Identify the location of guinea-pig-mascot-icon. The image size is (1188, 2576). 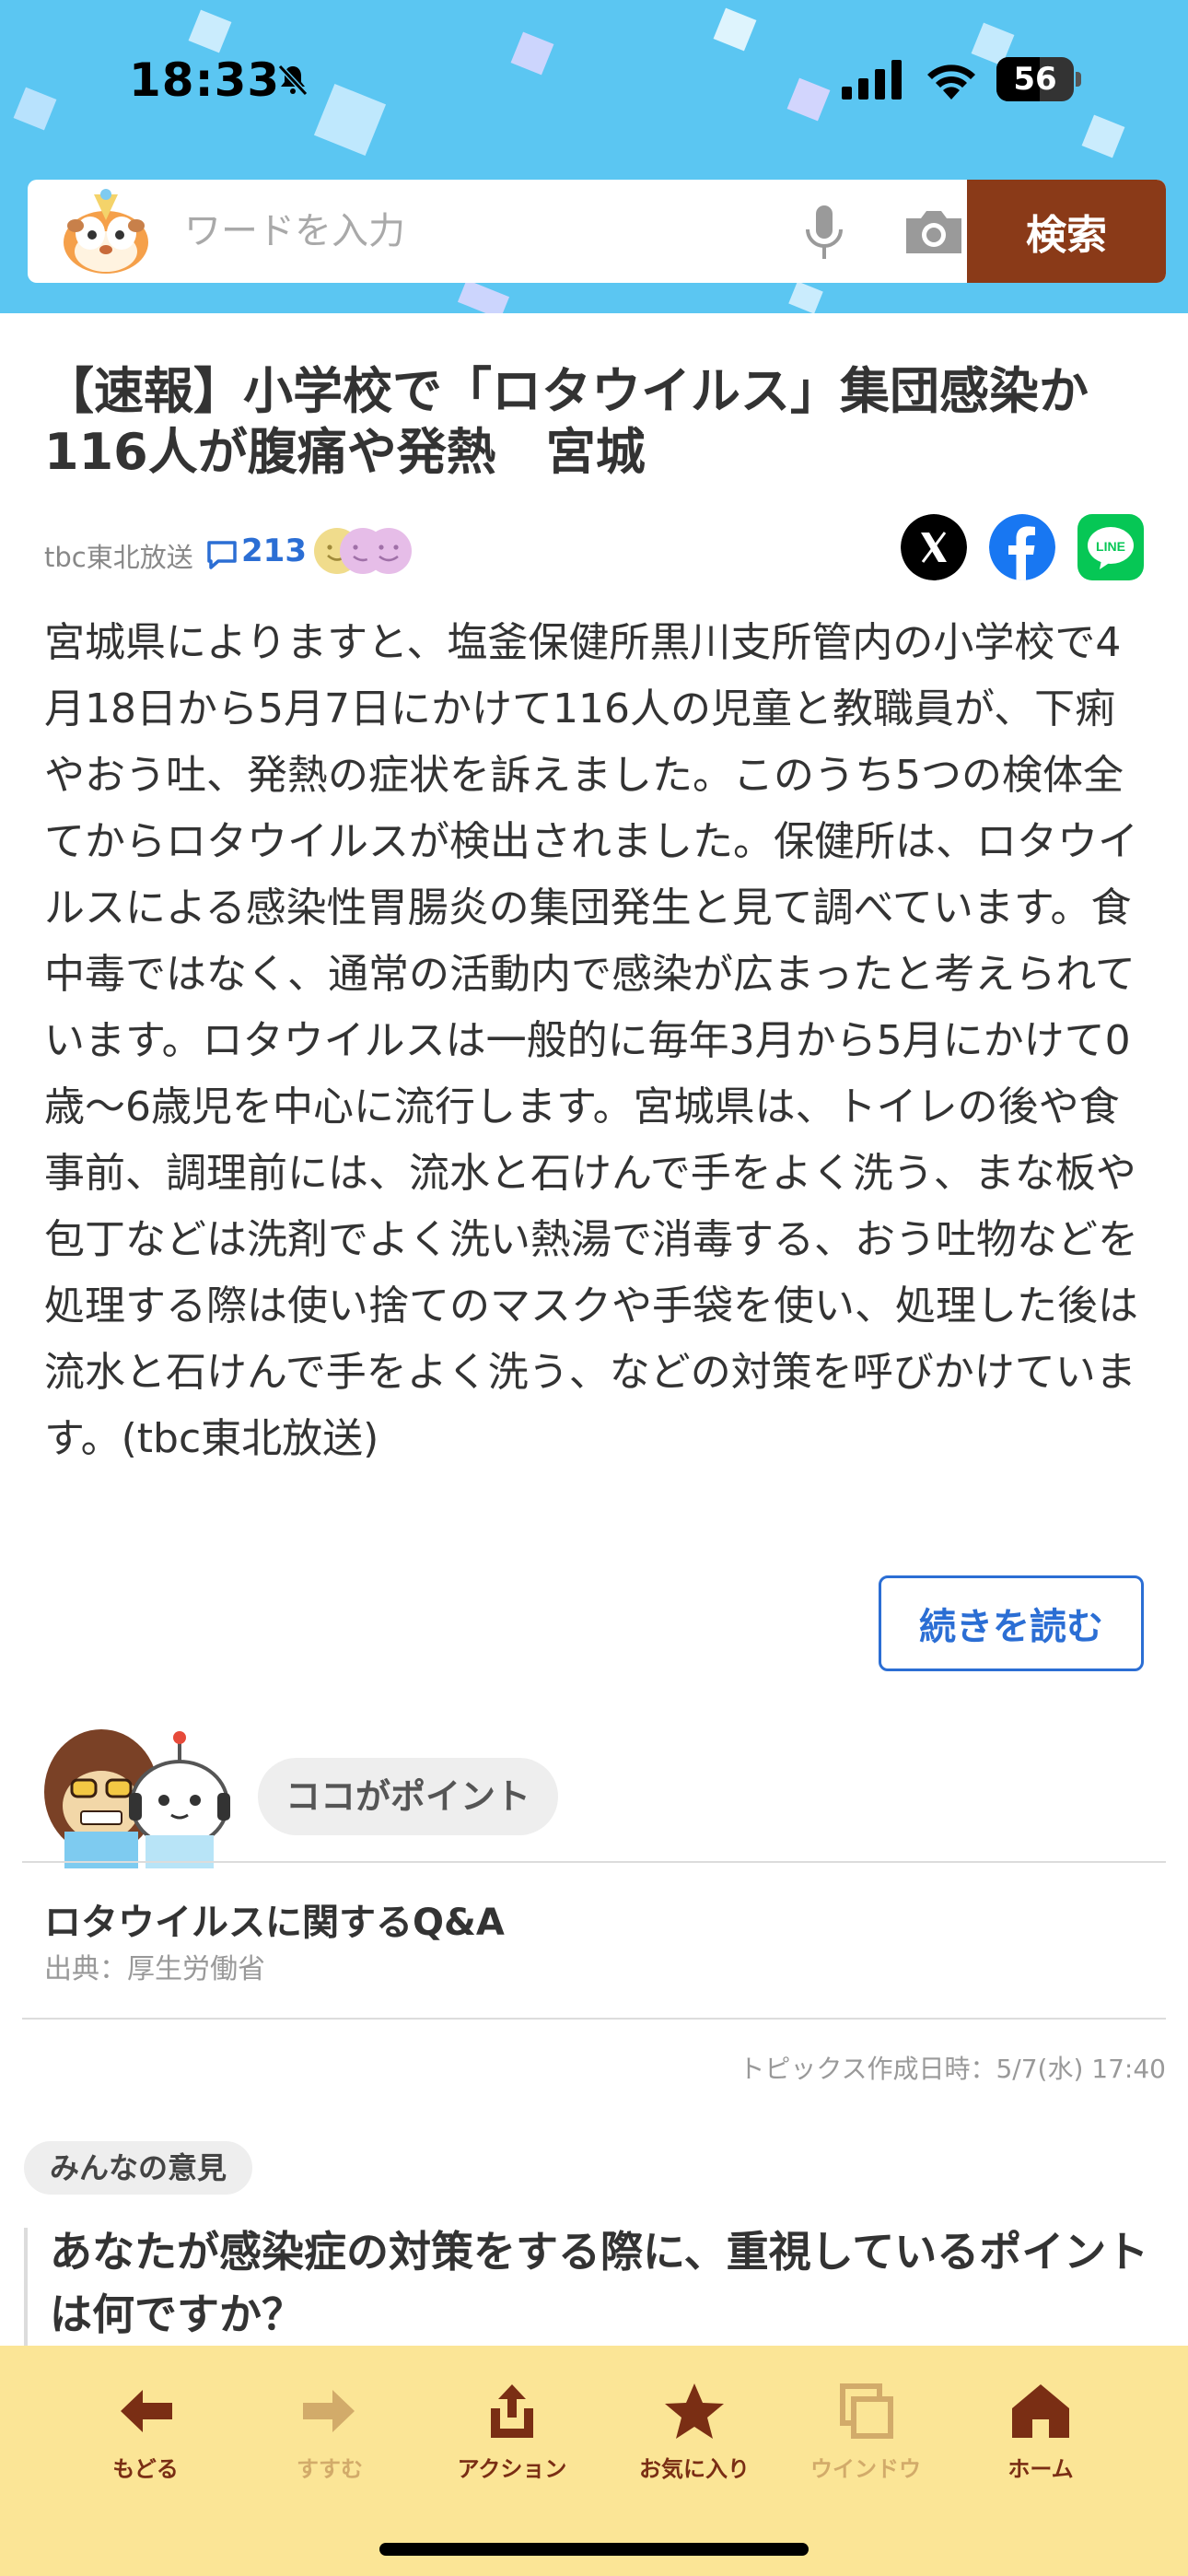
(106, 231).